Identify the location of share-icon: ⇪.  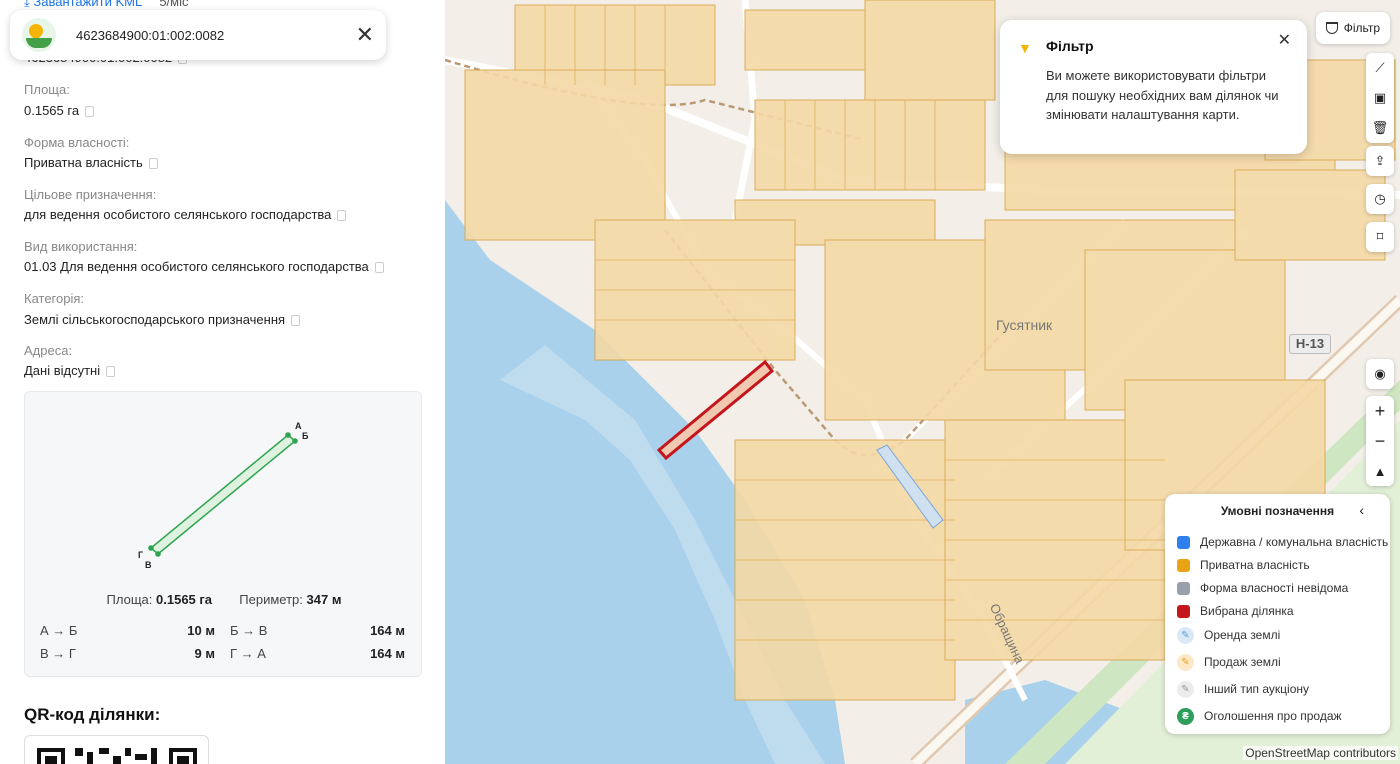
(1380, 161).